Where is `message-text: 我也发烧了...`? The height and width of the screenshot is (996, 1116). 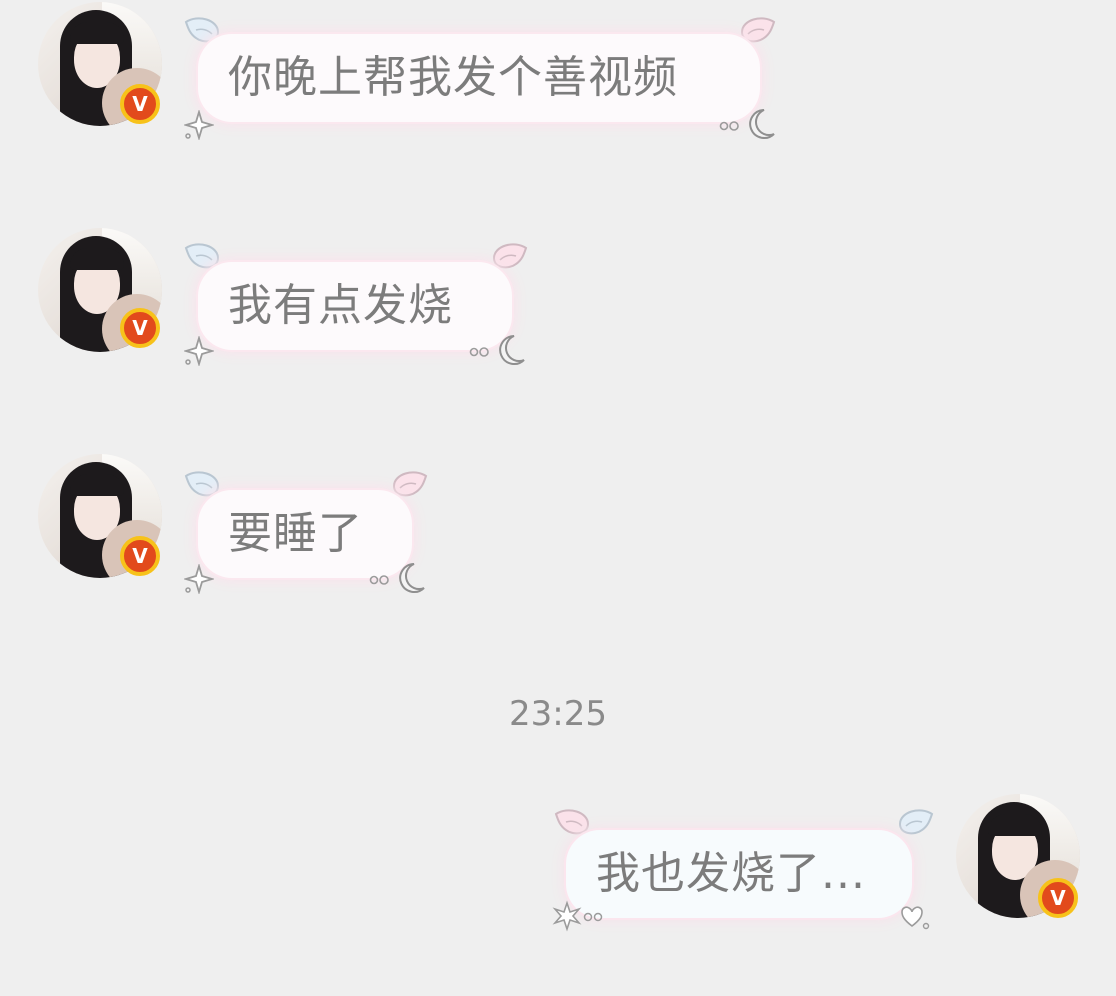 message-text: 我也发烧了... is located at coordinates (731, 873).